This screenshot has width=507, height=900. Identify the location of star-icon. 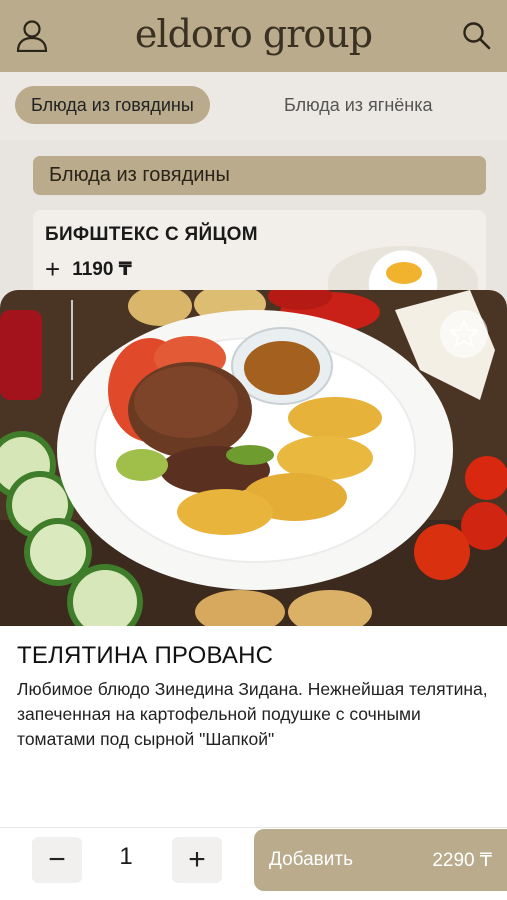
(464, 333).